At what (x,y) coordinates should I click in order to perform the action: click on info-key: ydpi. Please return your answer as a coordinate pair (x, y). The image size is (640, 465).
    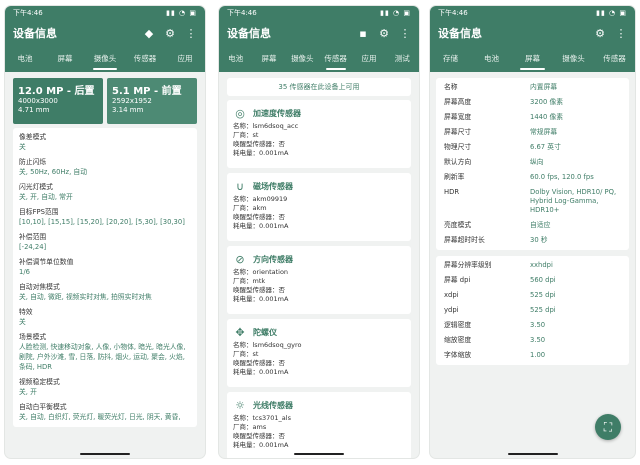
    Looking at the image, I should click on (451, 310).